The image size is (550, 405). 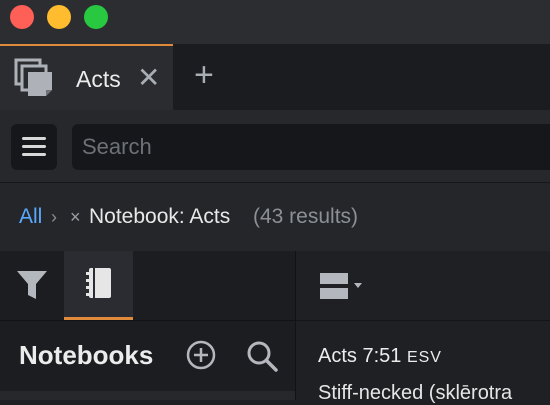 What do you see at coordinates (160, 216) in the screenshot?
I see `breadcrumb-filter-label: Notebook: Acts` at bounding box center [160, 216].